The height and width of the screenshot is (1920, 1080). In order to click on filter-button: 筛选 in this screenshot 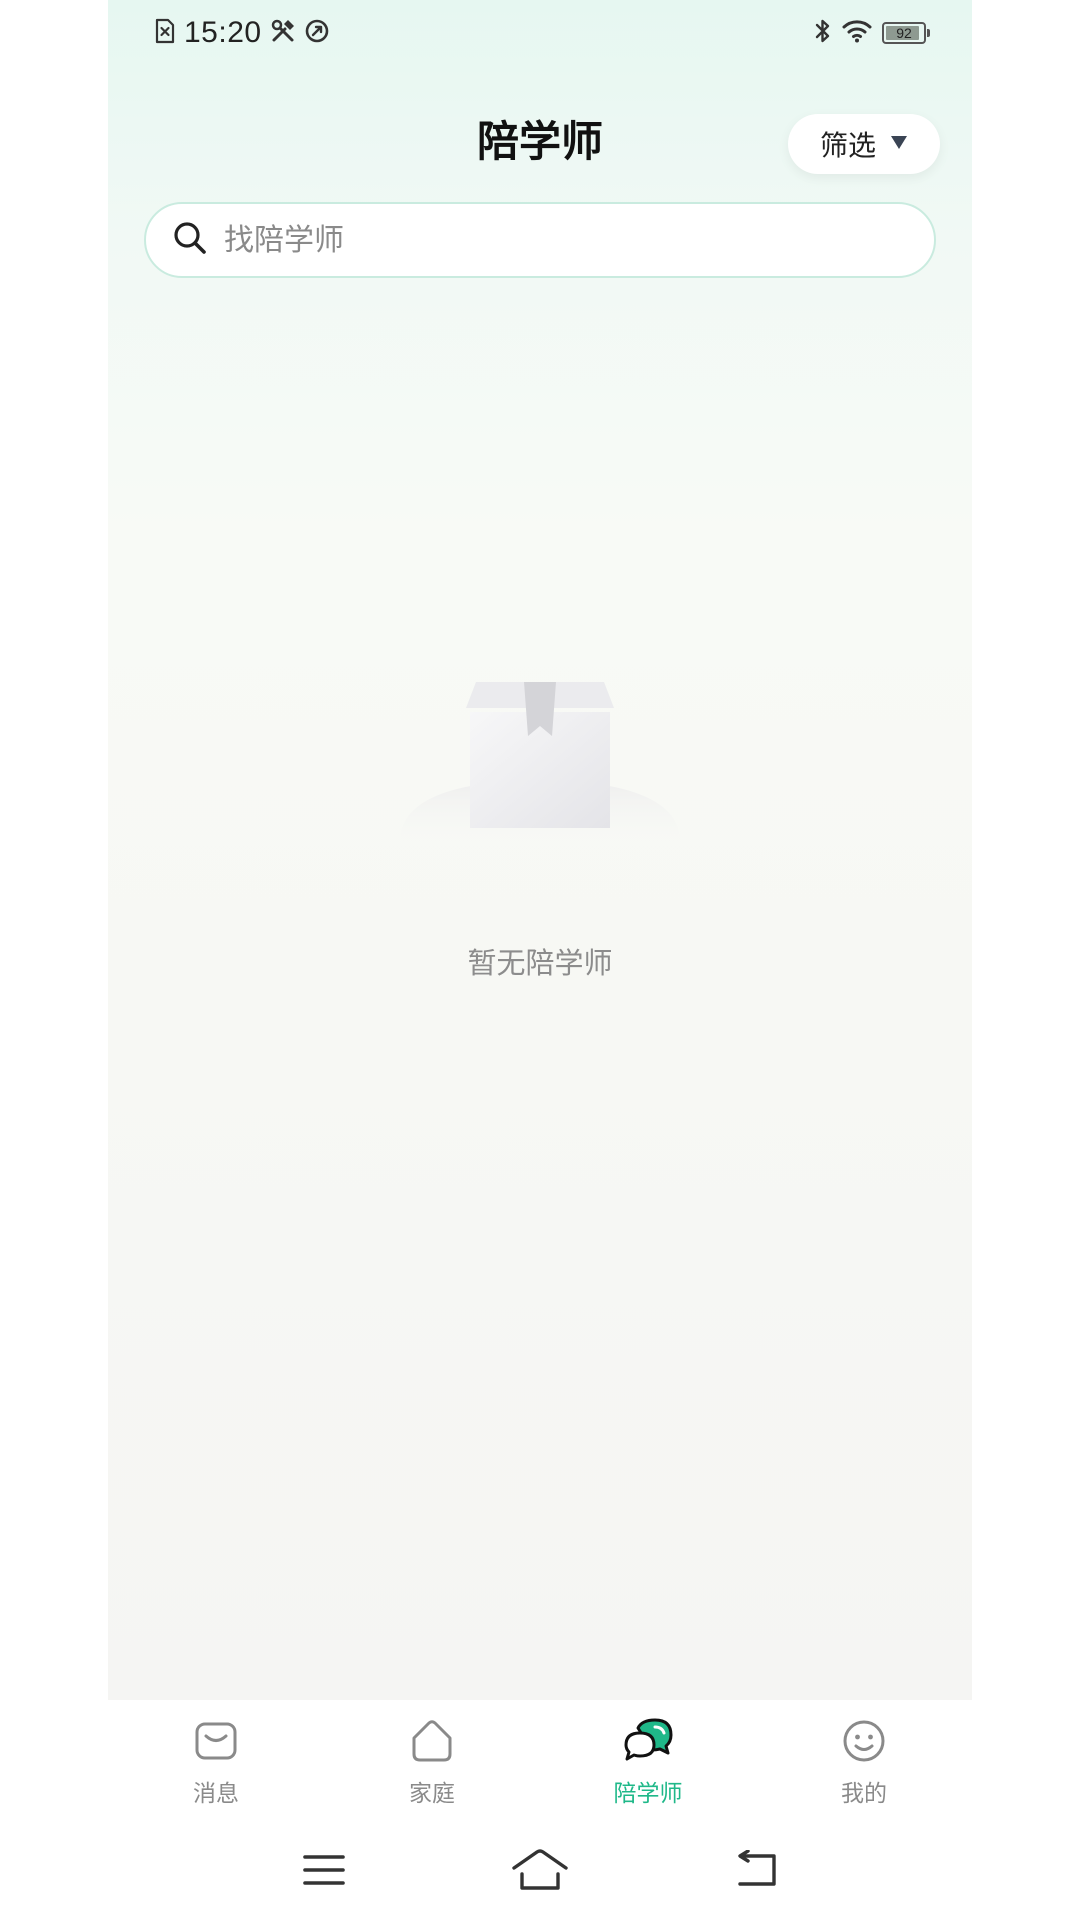, I will do `click(864, 144)`.